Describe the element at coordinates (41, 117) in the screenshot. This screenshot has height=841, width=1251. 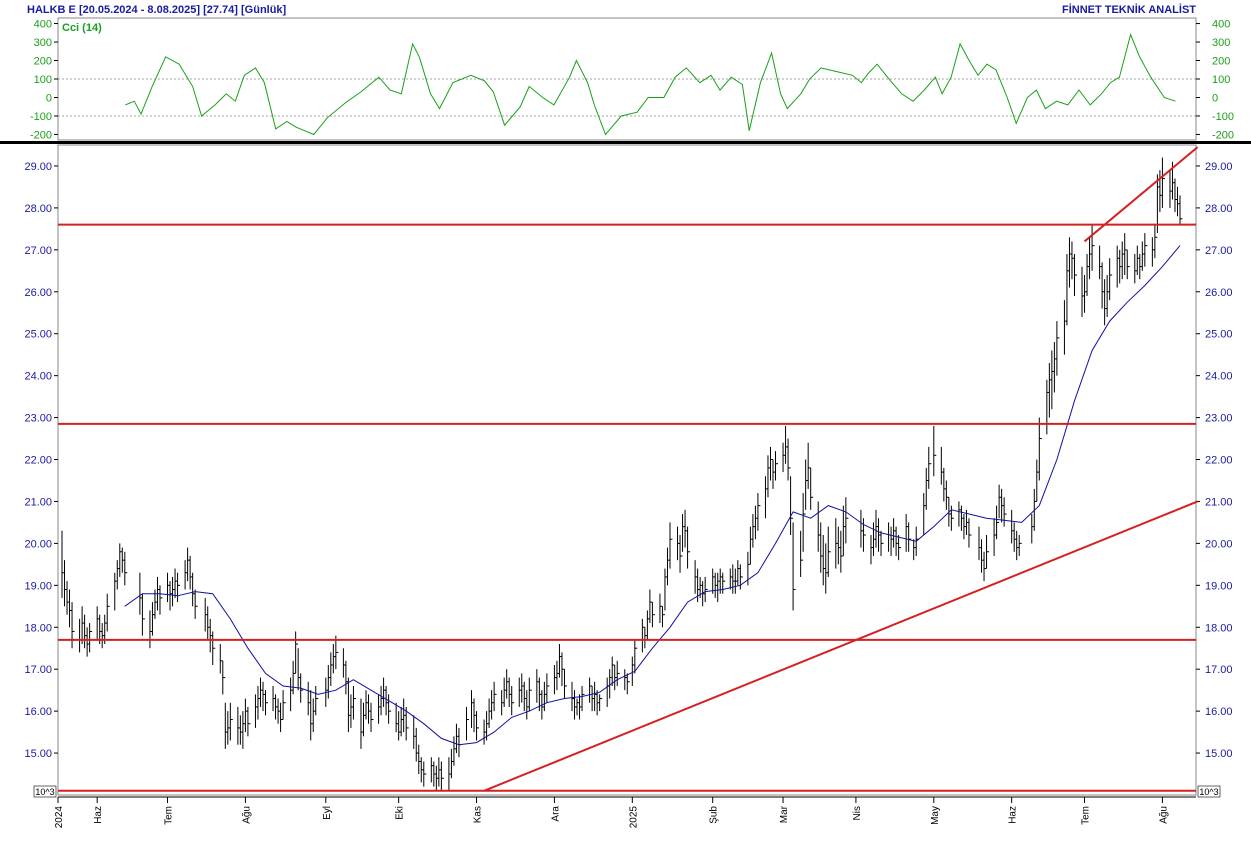
I see `cci-tick-label-left: -100` at that location.